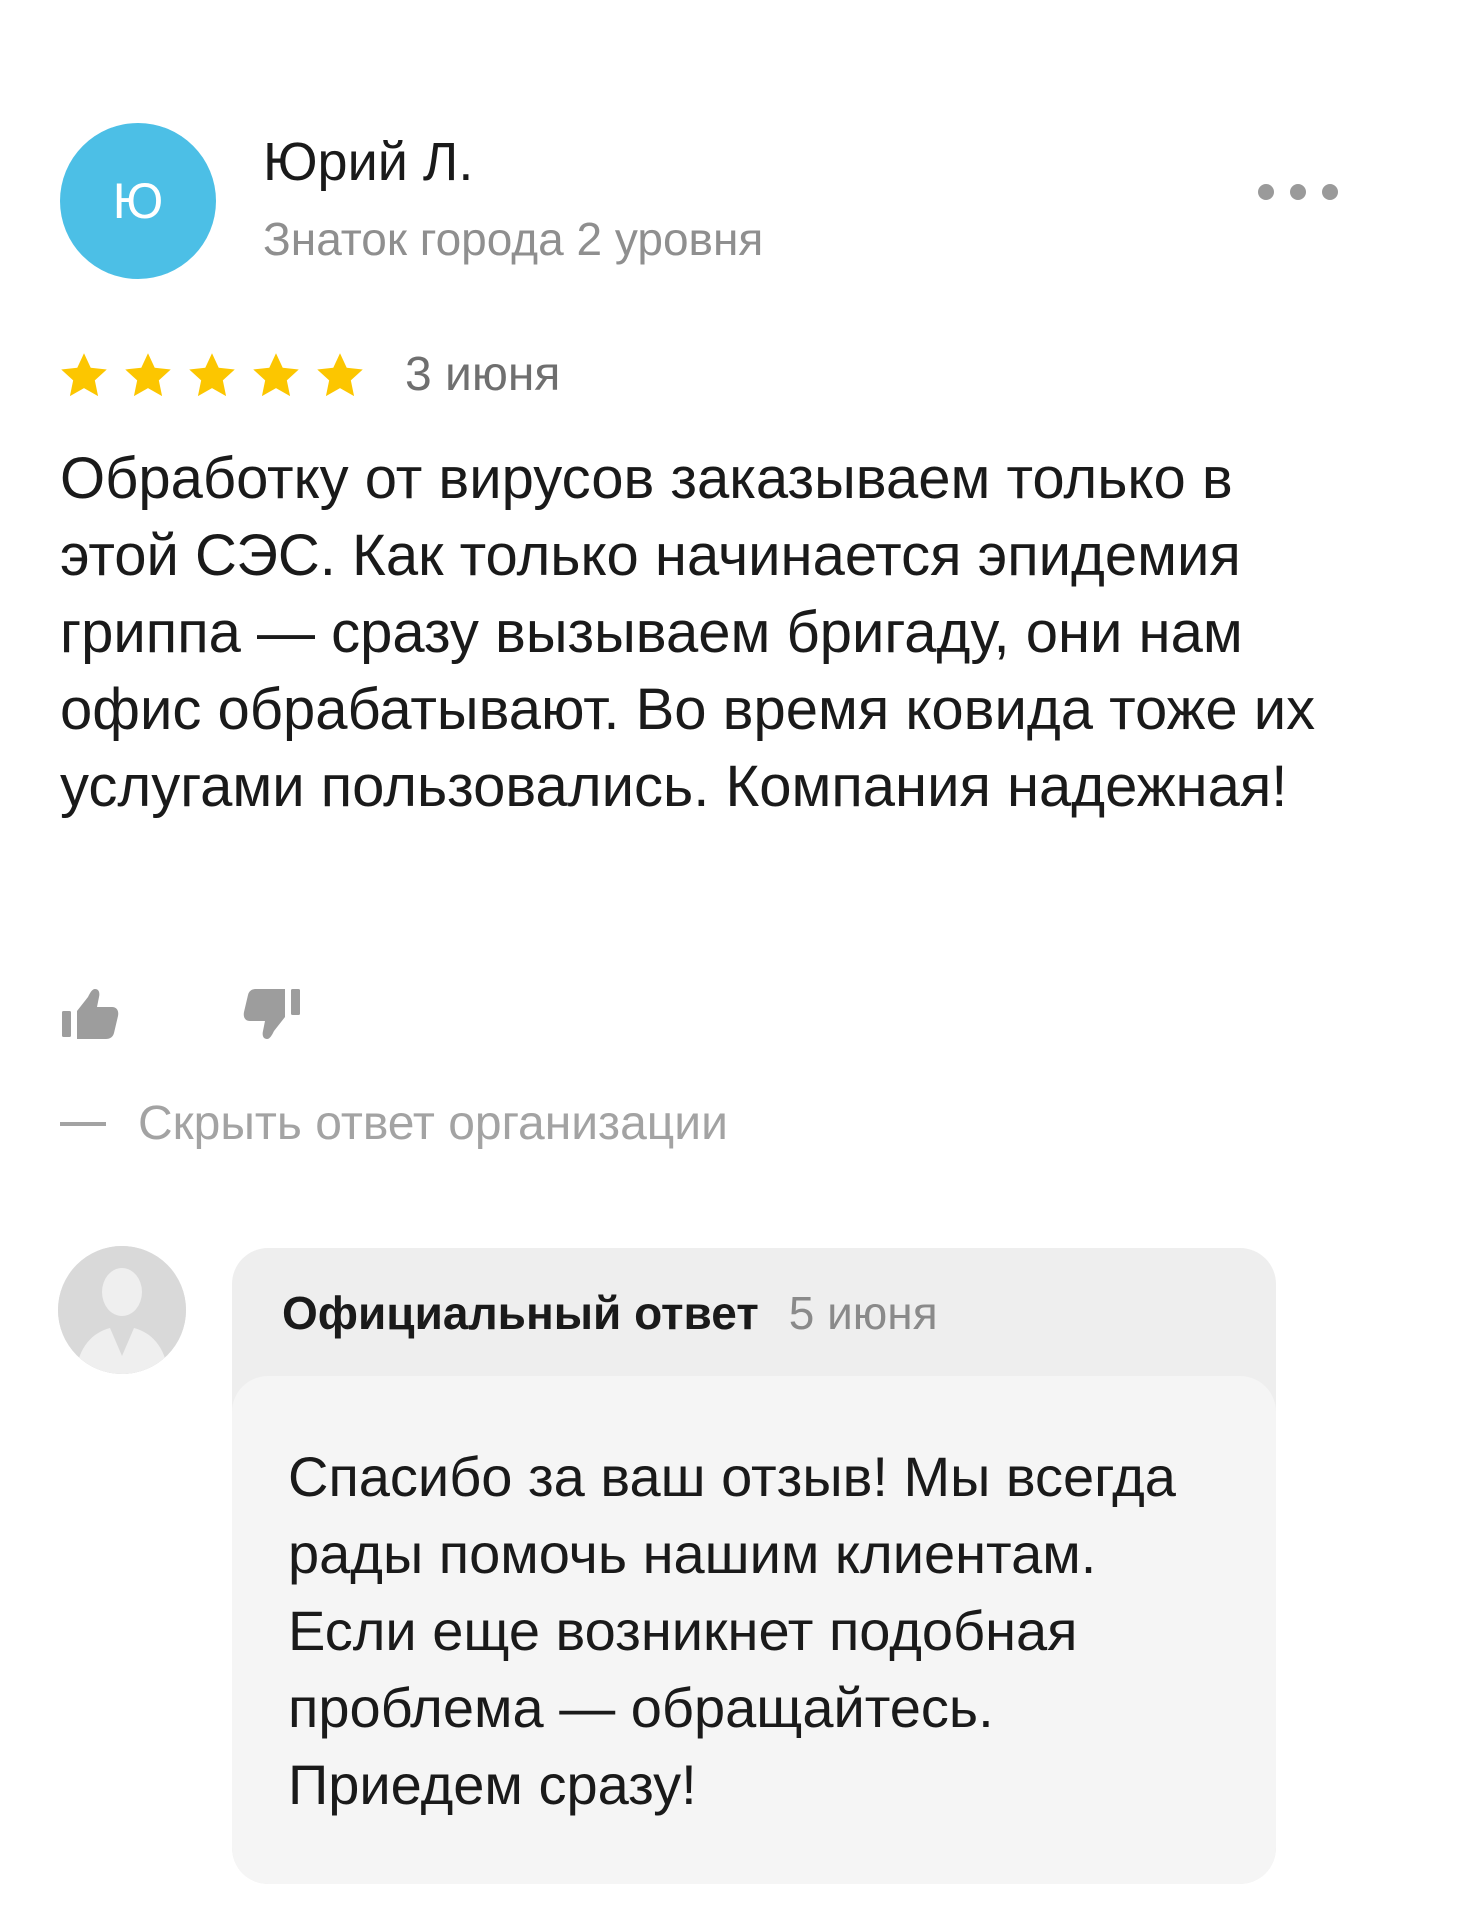  I want to click on reply-header: Официальный ответ 5 июня, so click(610, 1313).